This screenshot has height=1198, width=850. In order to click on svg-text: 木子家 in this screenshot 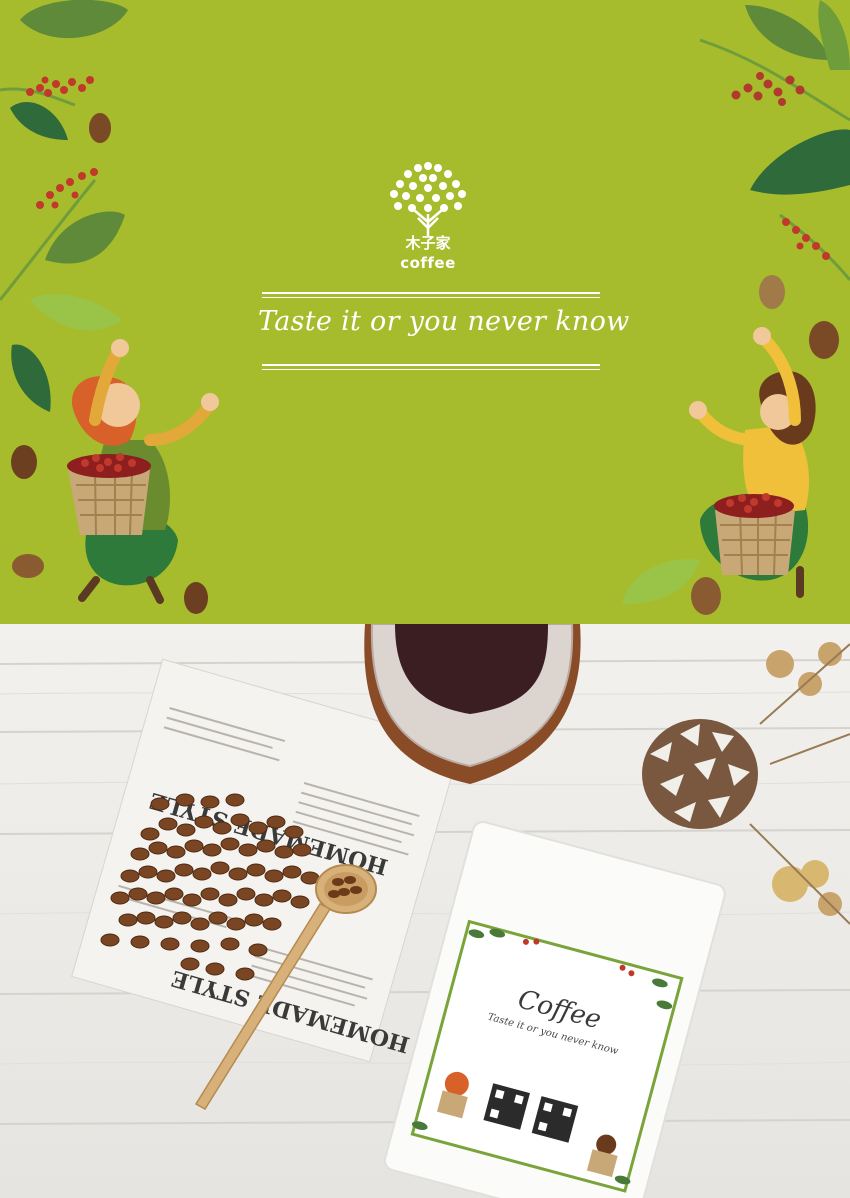, I will do `click(427, 243)`.